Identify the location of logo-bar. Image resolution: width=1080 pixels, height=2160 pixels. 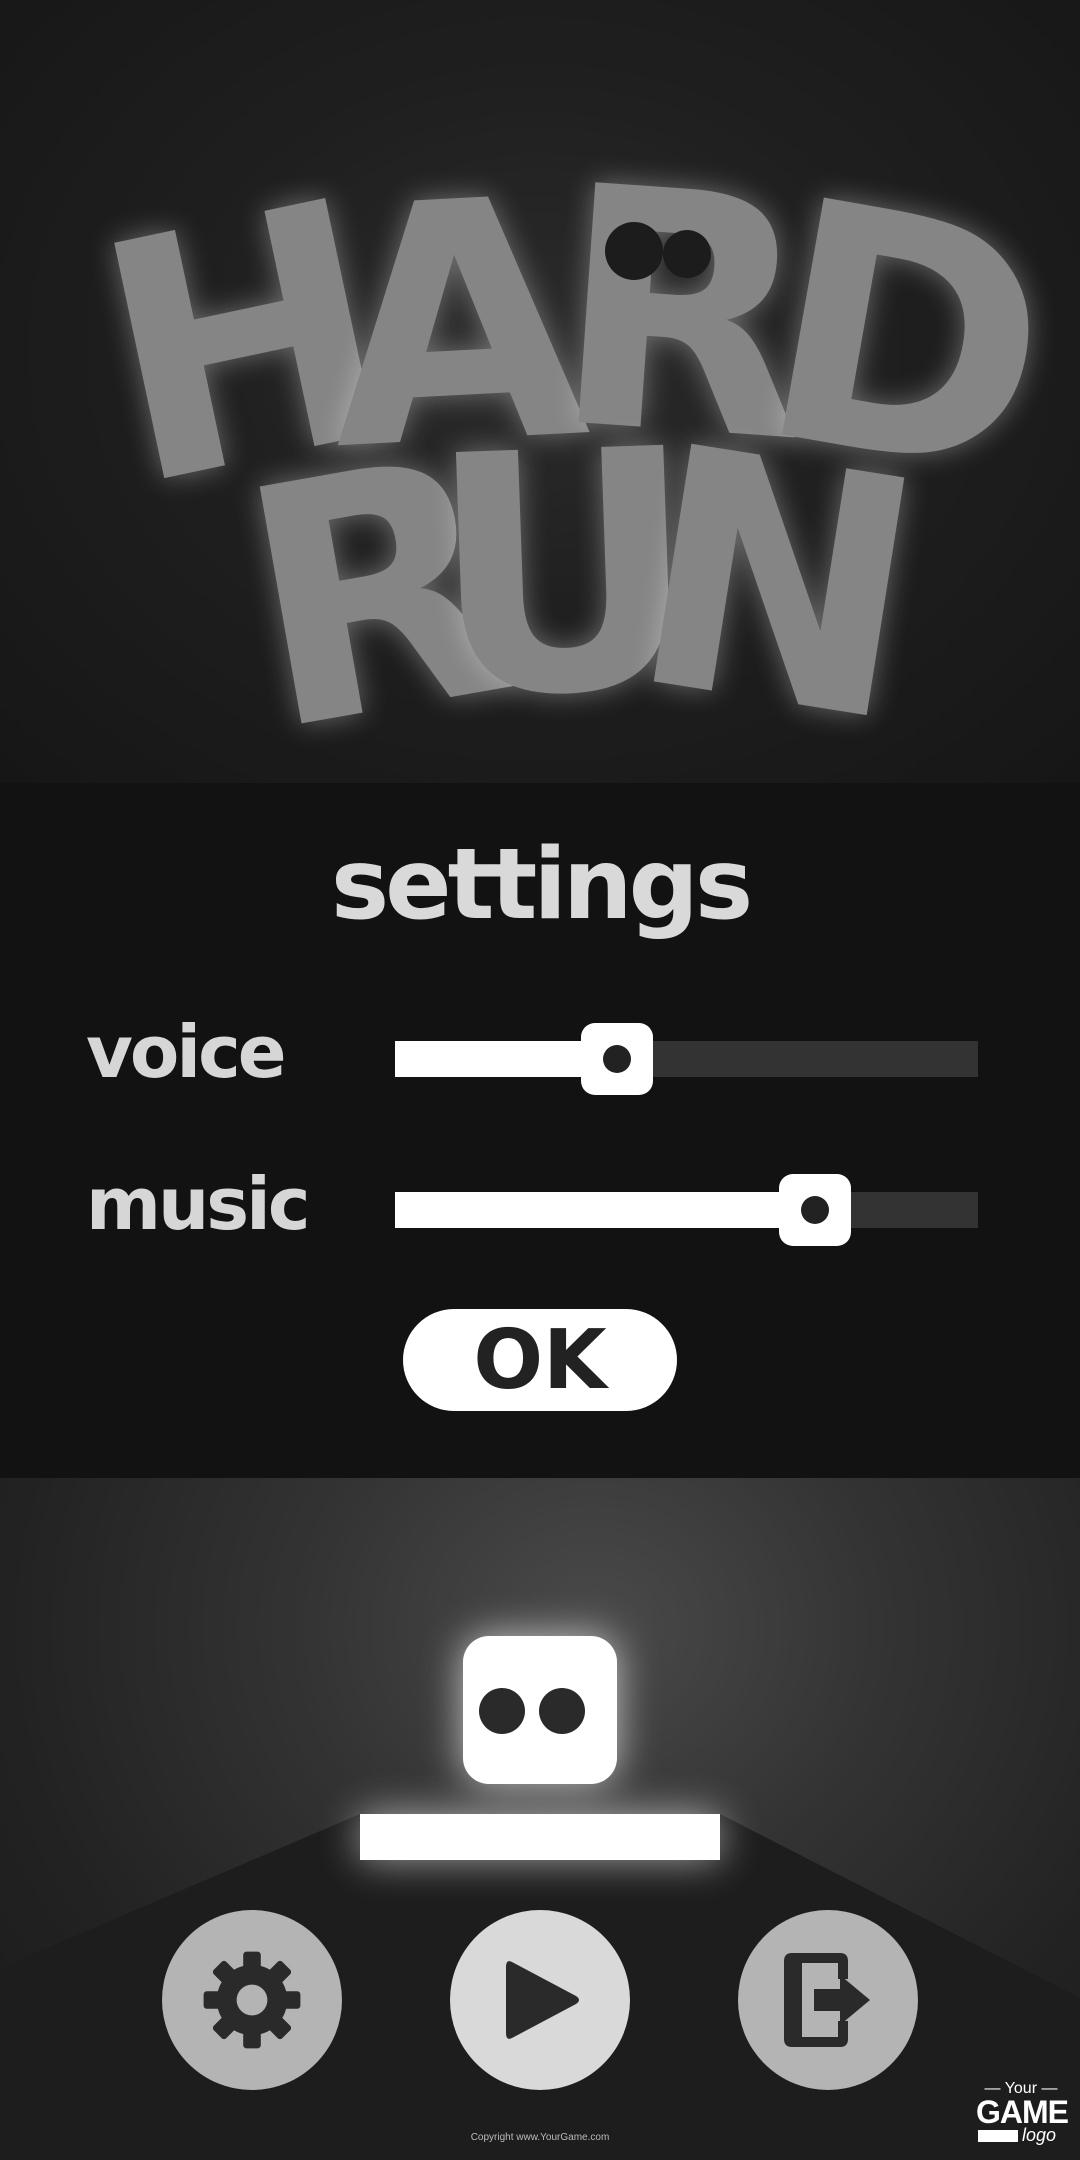
(998, 2136).